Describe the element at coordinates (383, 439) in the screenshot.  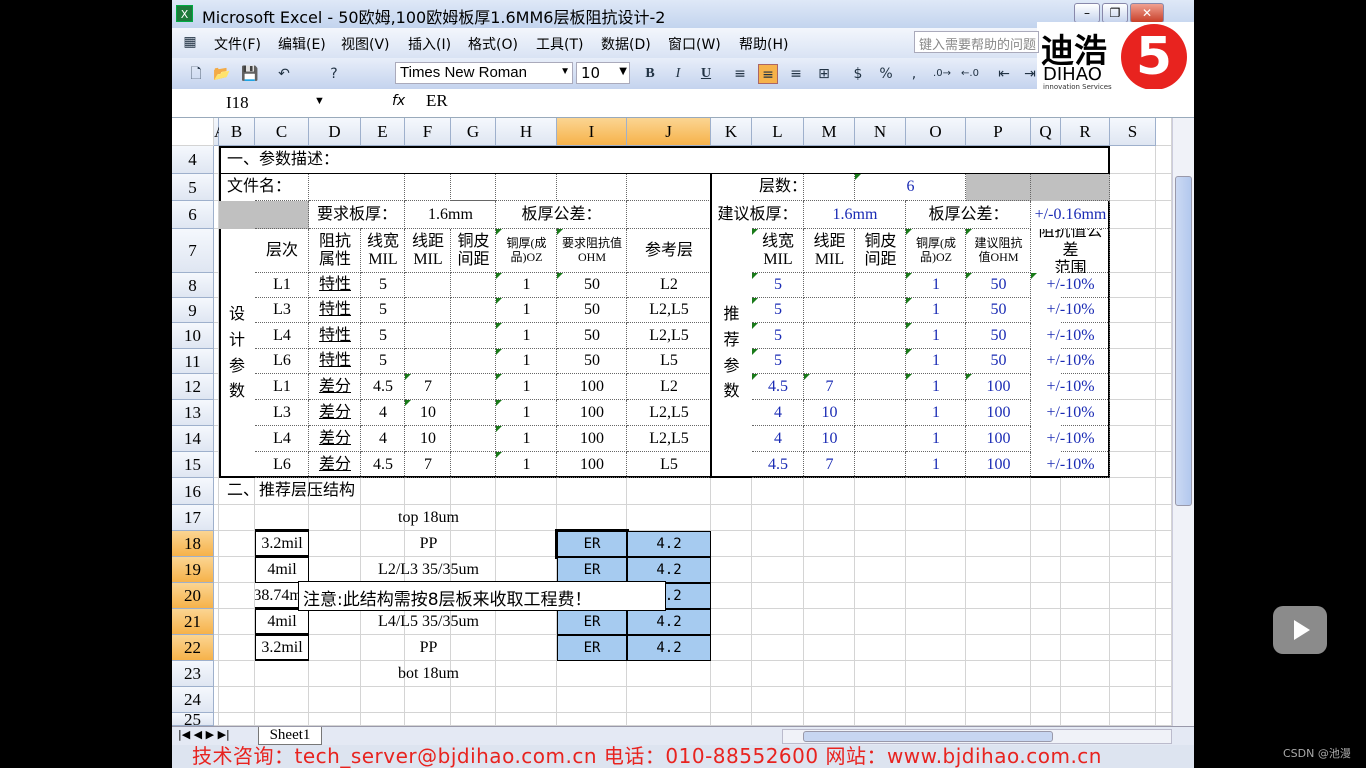
I see `cell-E14: 4` at that location.